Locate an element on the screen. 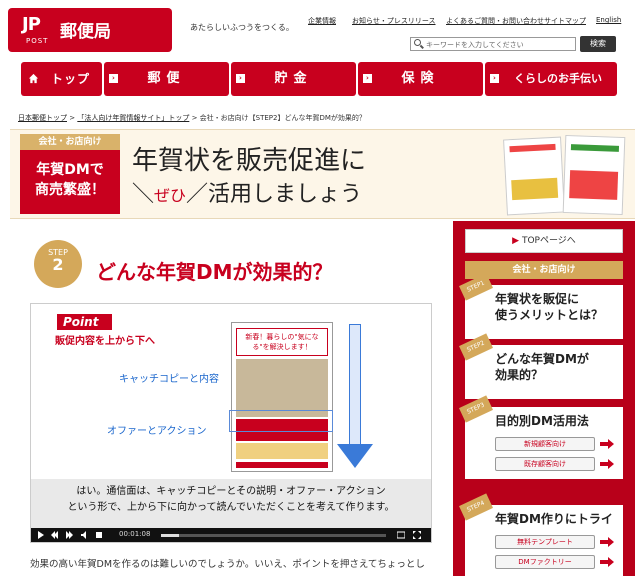 This screenshot has height=576, width=640. dm-factory-button: DMファクトリー is located at coordinates (545, 562).